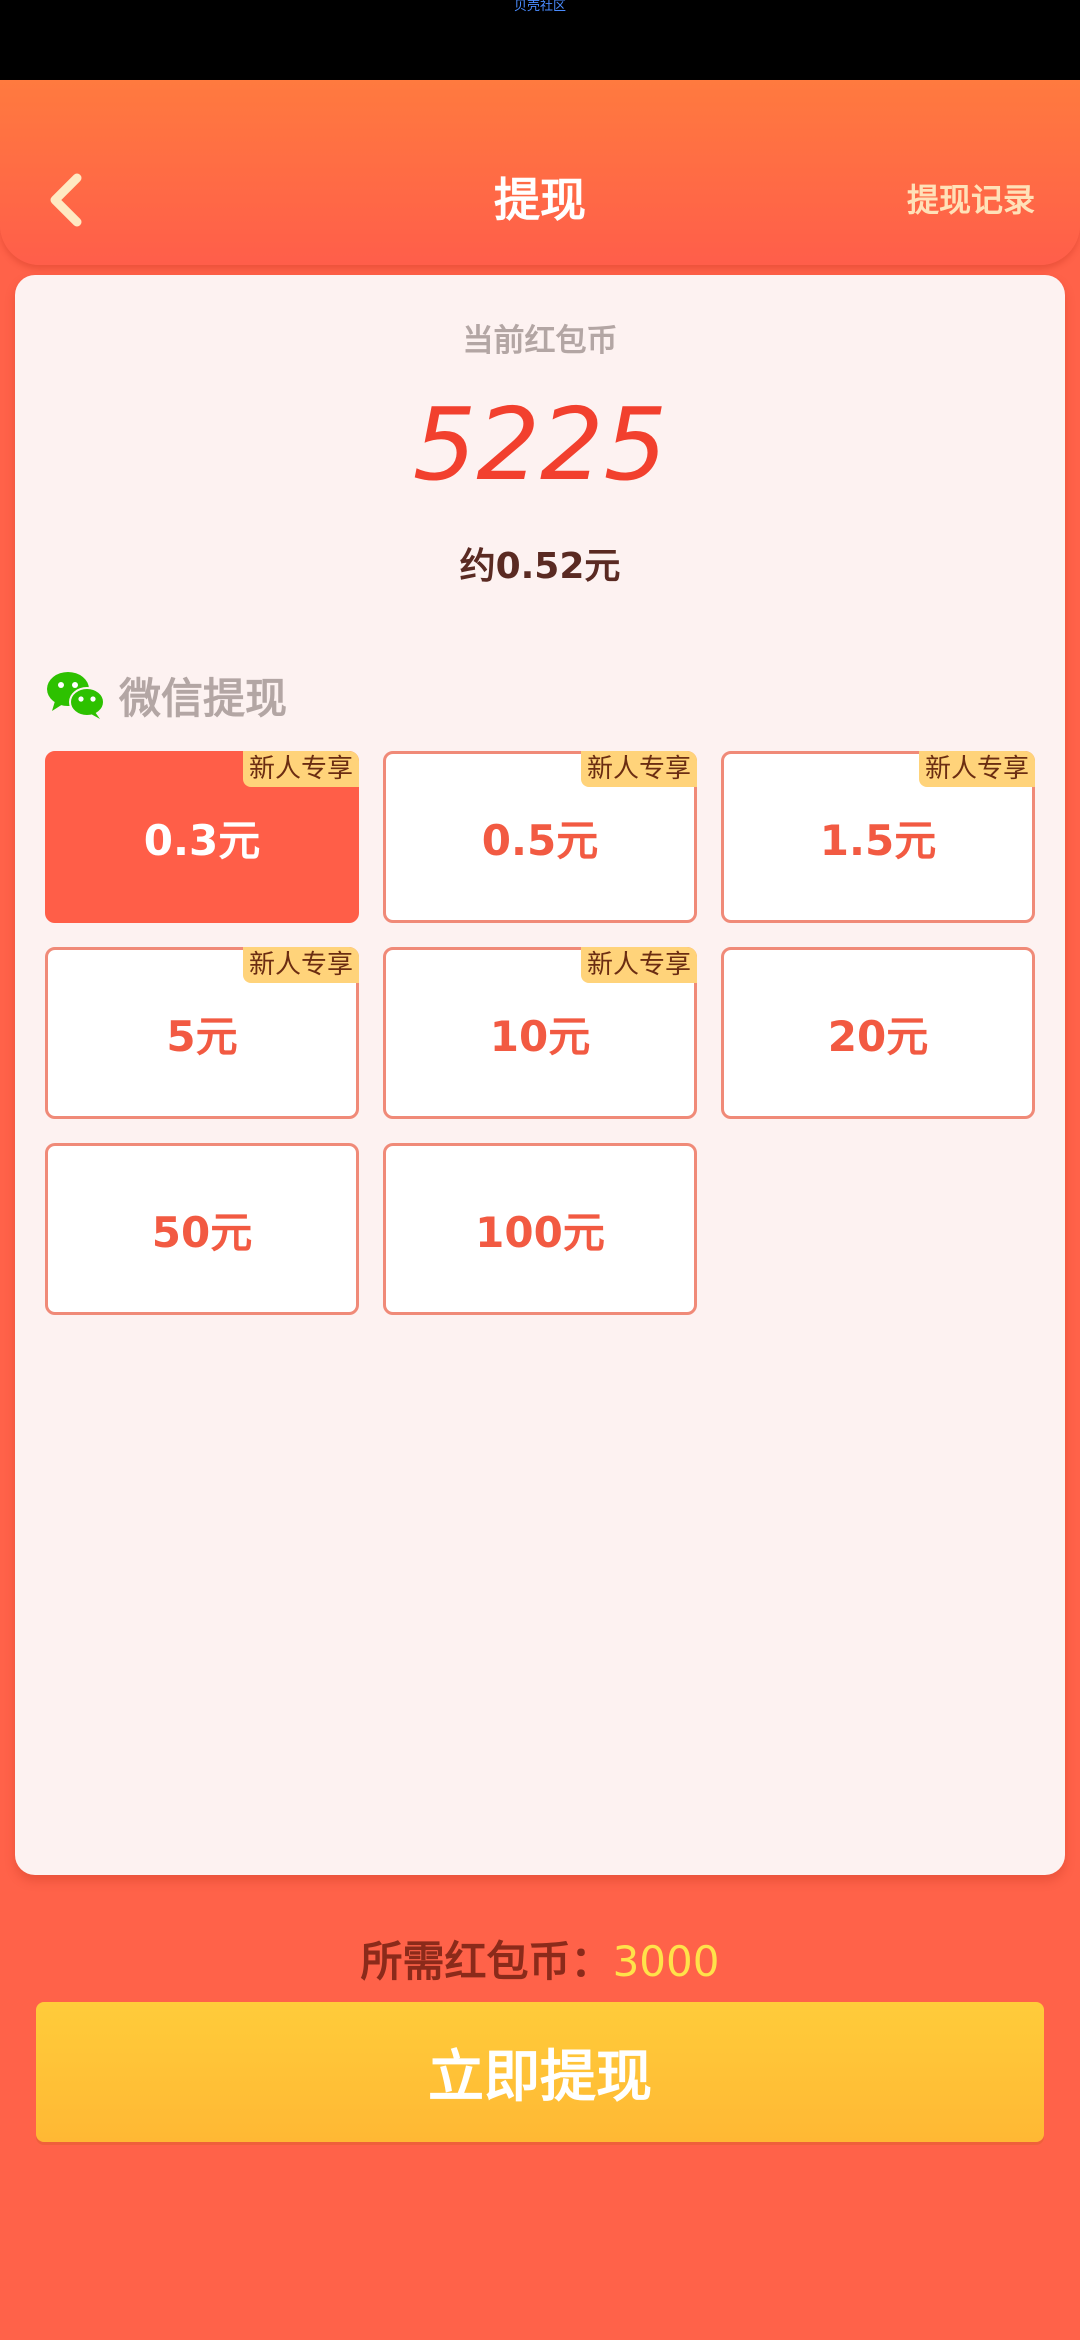 Image resolution: width=1080 pixels, height=2340 pixels. What do you see at coordinates (540, 40) in the screenshot?
I see `status-bar: 贝壳社区` at bounding box center [540, 40].